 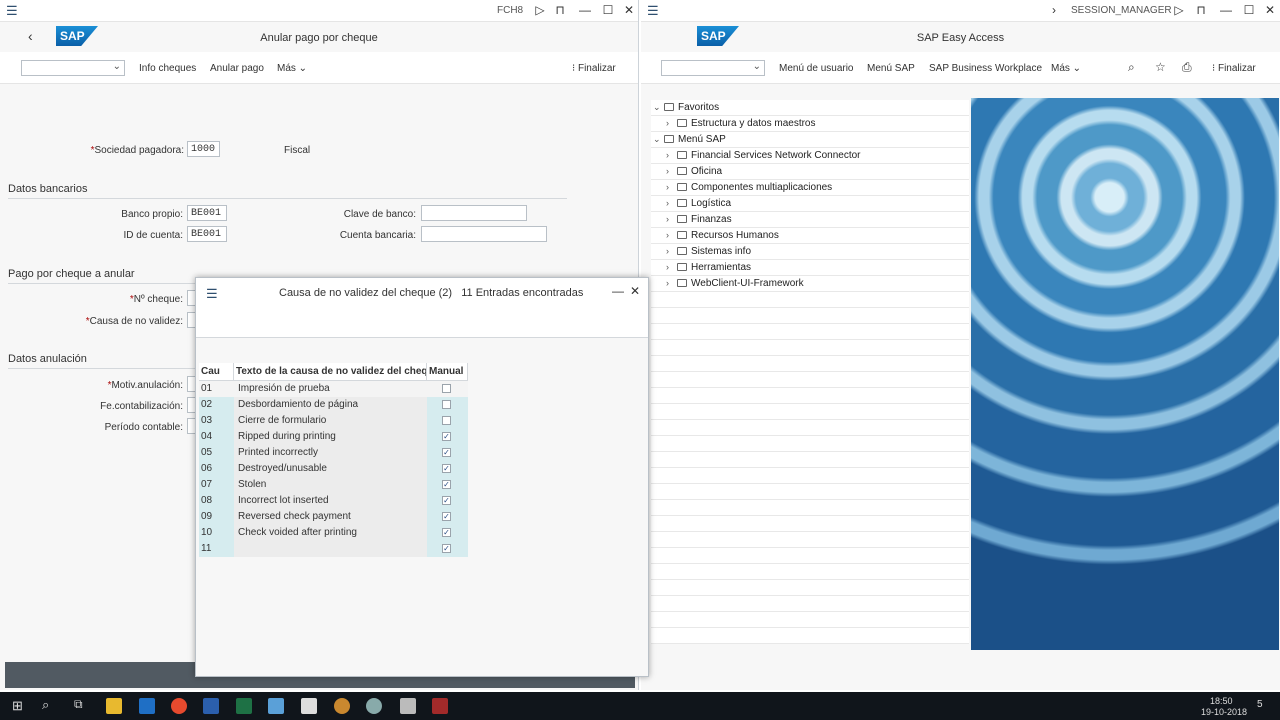 What do you see at coordinates (810, 252) in the screenshot?
I see `tree-item: › Sistemas info` at bounding box center [810, 252].